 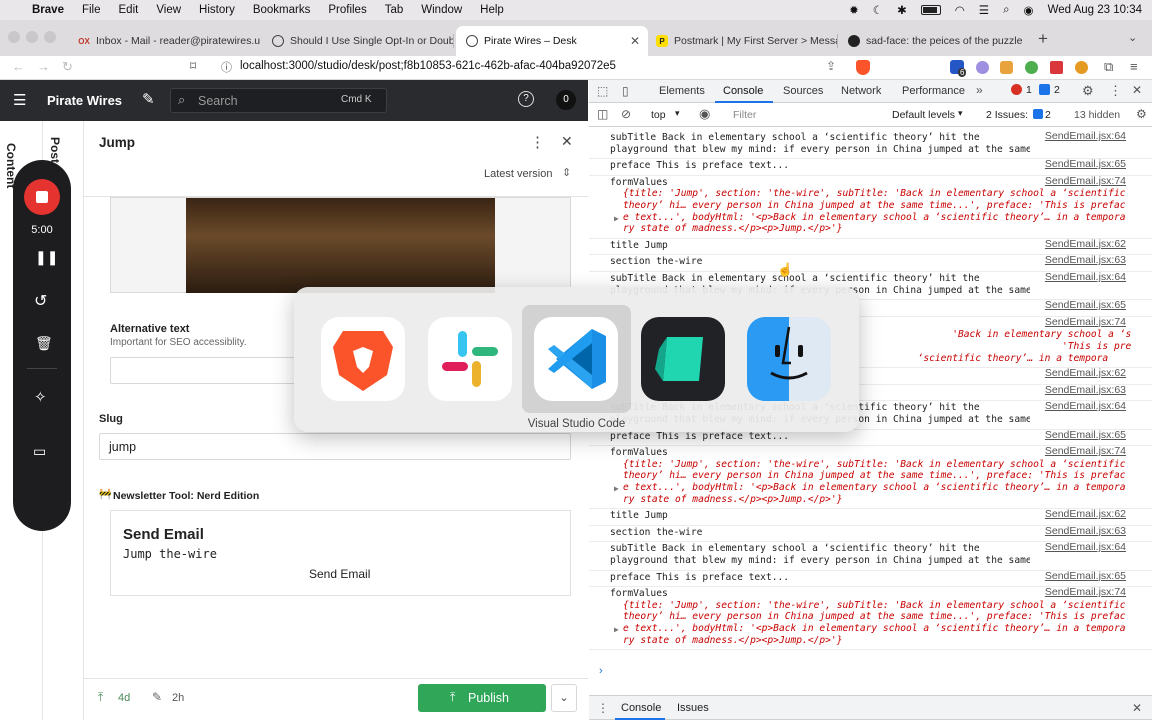 I want to click on switcher-item-selected, so click(x=576, y=359).